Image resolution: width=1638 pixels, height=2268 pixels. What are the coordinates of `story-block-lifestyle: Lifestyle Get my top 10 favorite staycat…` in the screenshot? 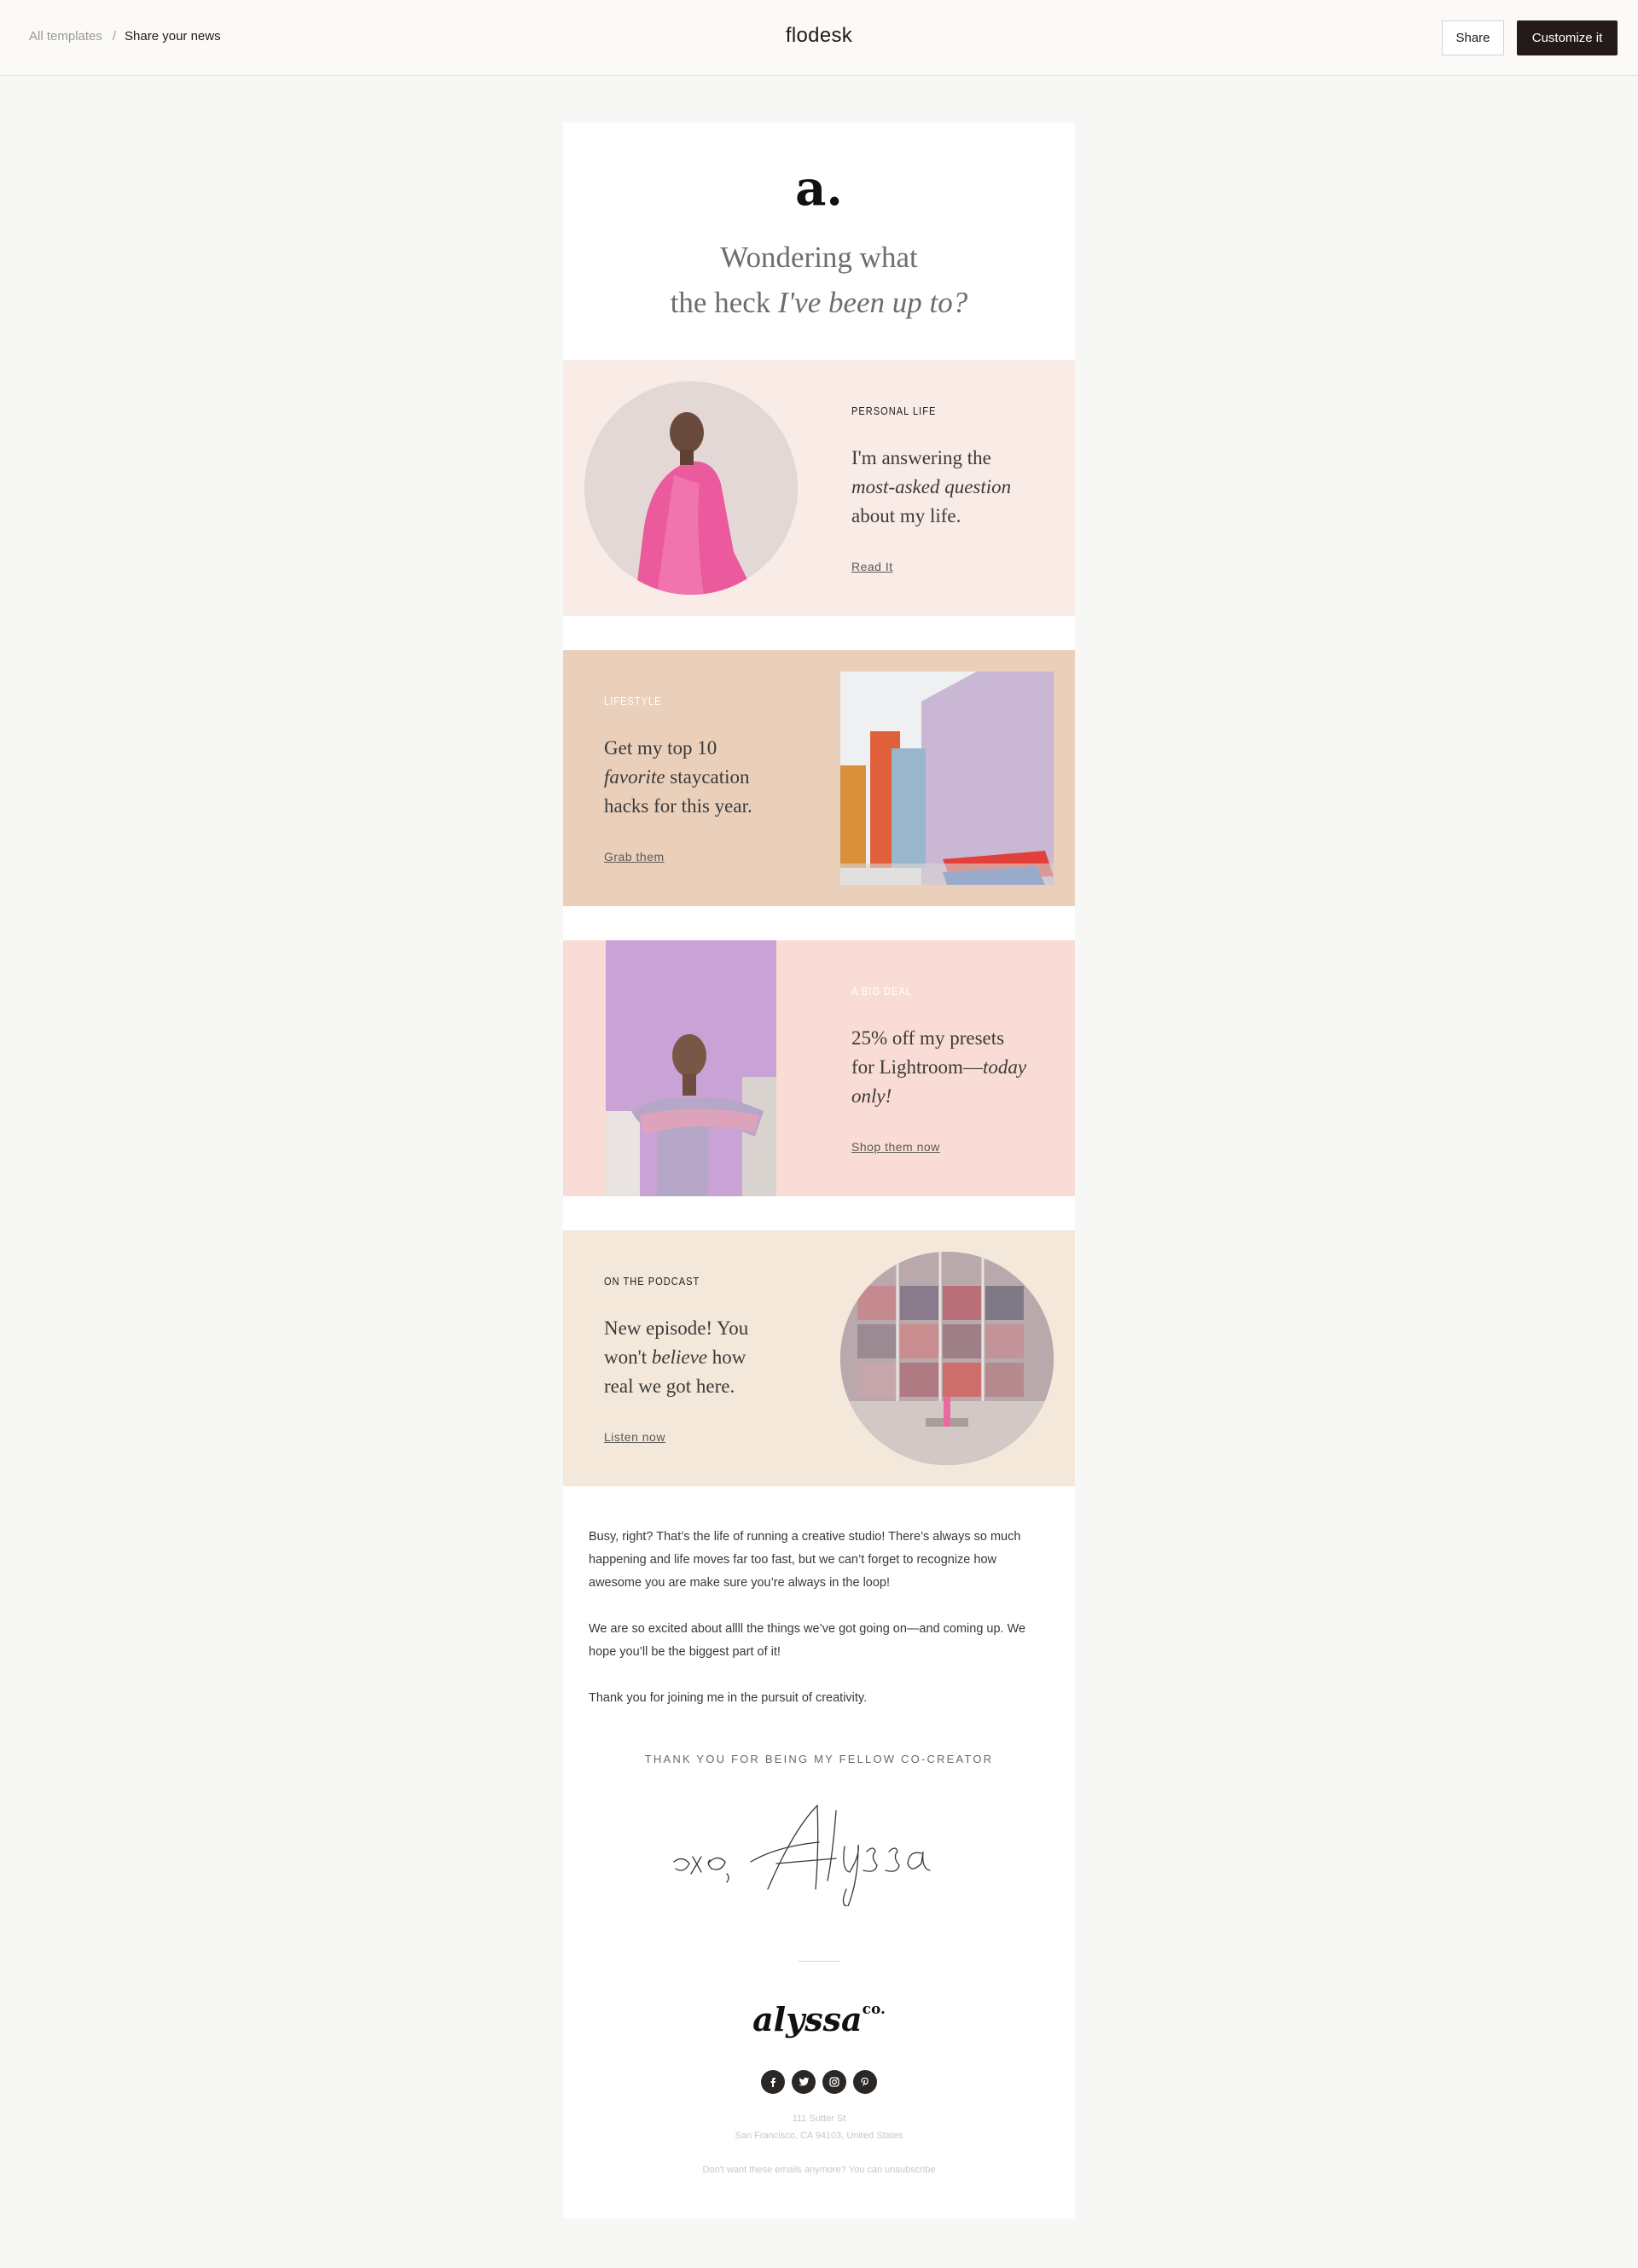 It's located at (819, 778).